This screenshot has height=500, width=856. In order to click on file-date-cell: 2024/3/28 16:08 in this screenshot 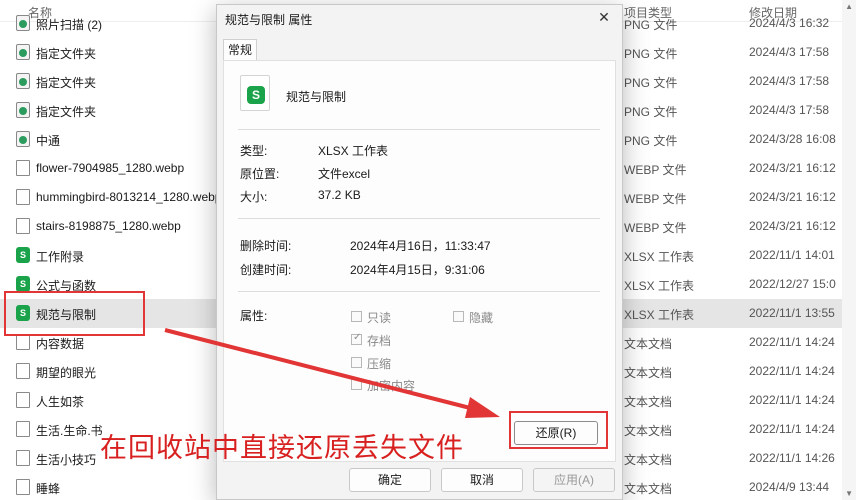, I will do `click(792, 139)`.